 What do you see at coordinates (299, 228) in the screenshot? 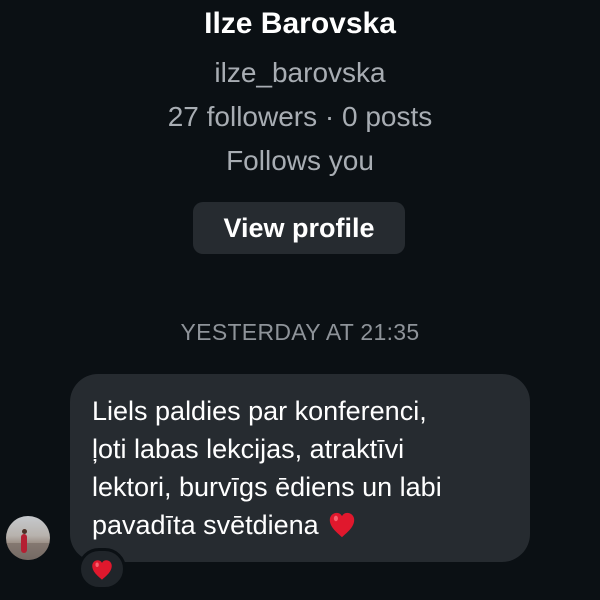
I see `view-profile-button: View profile` at bounding box center [299, 228].